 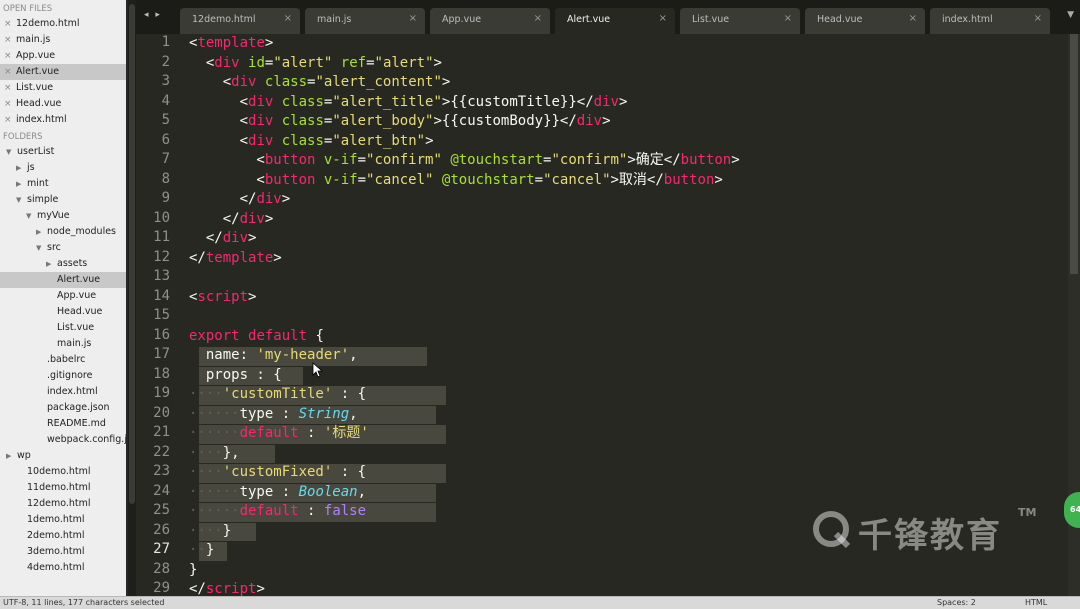 What do you see at coordinates (277, 473) in the screenshot?
I see `code-line: ····'customFixed' : {` at bounding box center [277, 473].